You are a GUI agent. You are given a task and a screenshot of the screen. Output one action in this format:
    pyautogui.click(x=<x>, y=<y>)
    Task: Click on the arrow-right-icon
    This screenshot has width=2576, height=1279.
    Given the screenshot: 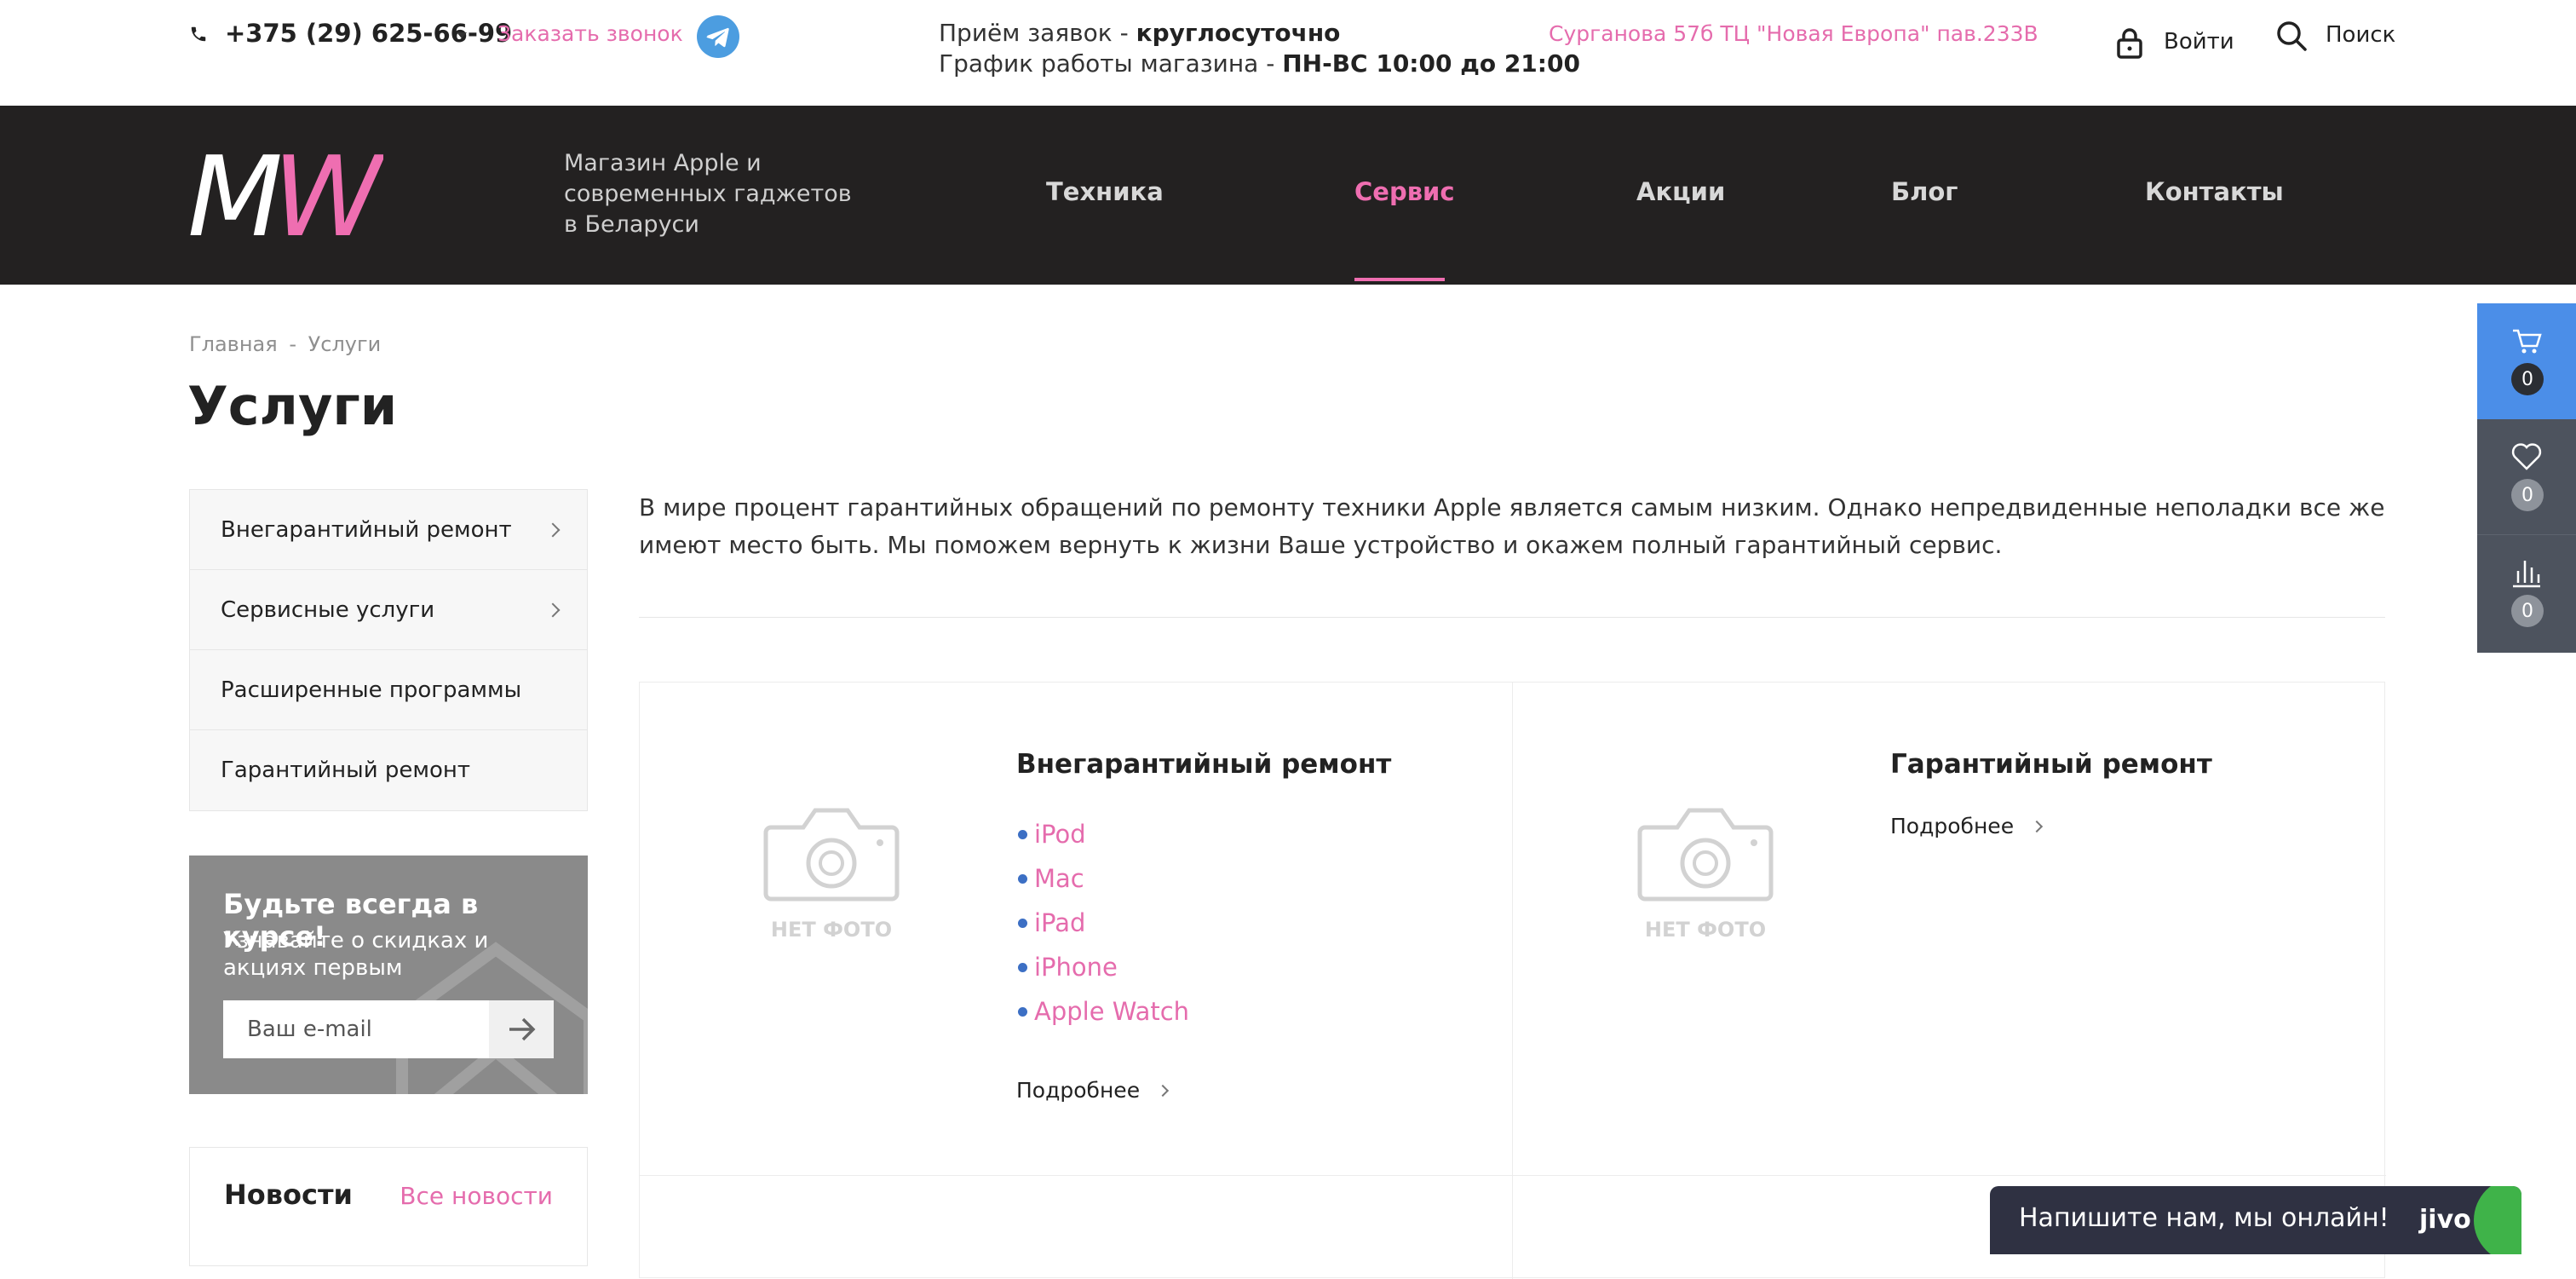 What is the action you would take?
    pyautogui.click(x=523, y=1029)
    